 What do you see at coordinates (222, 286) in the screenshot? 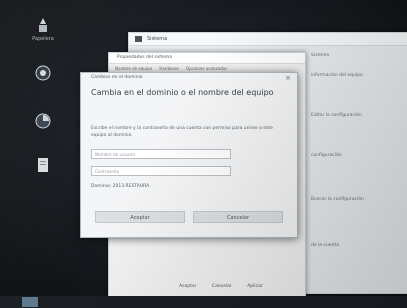
I see `cancel-button: Cancelar` at bounding box center [222, 286].